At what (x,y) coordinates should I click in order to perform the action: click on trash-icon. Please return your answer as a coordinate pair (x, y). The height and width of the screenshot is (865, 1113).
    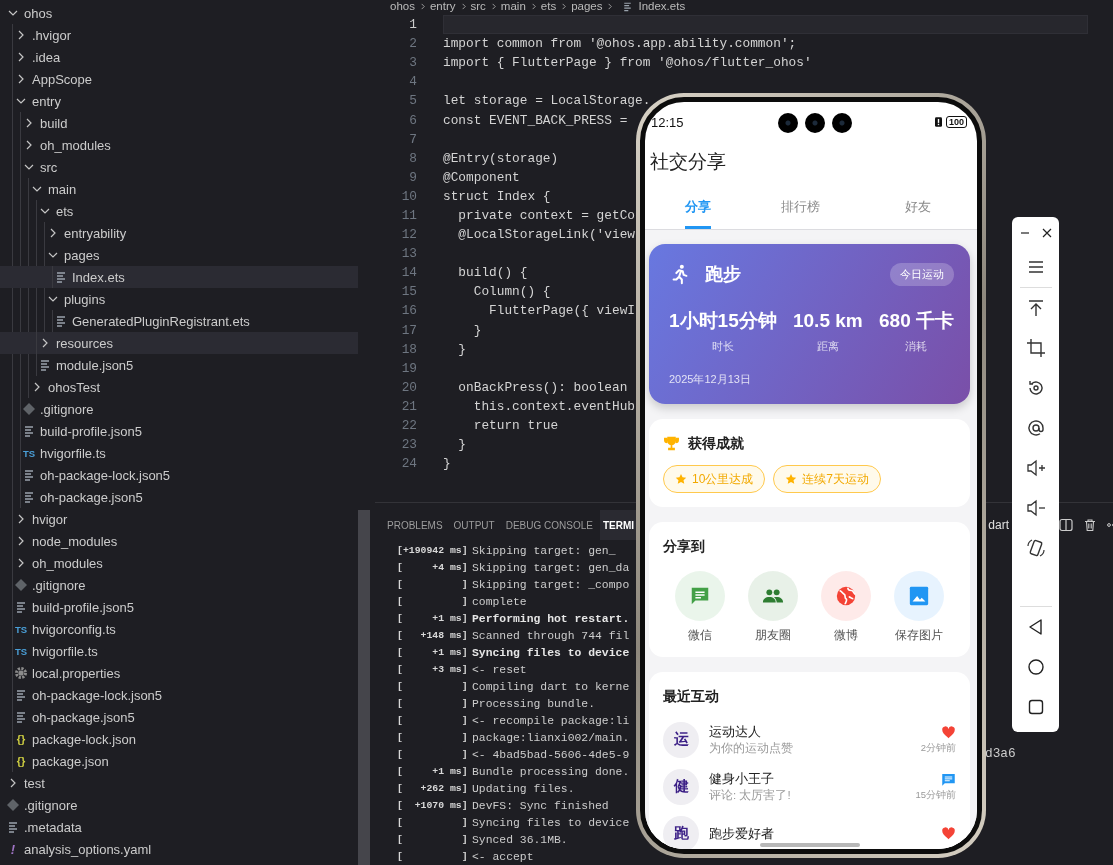
    Looking at the image, I should click on (1090, 525).